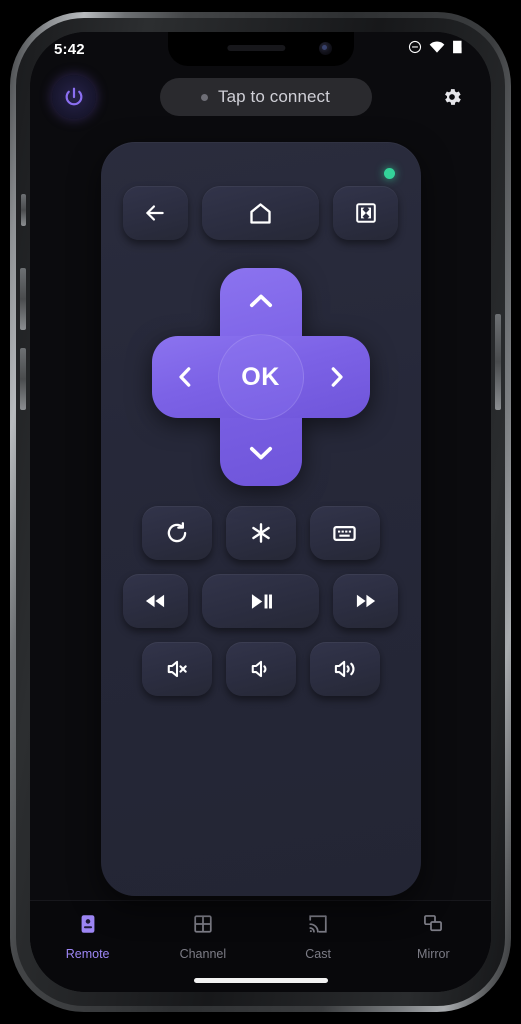 This screenshot has width=521, height=1024. I want to click on home-button, so click(260, 213).